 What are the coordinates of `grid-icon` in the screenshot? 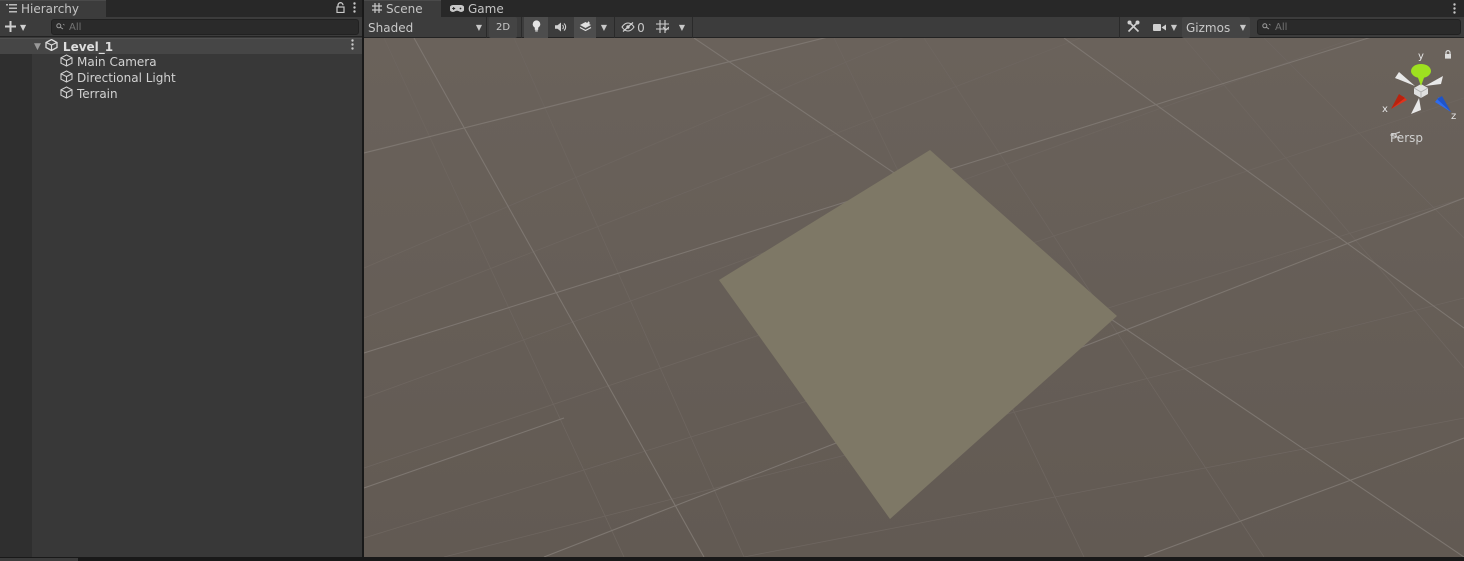 It's located at (662, 27).